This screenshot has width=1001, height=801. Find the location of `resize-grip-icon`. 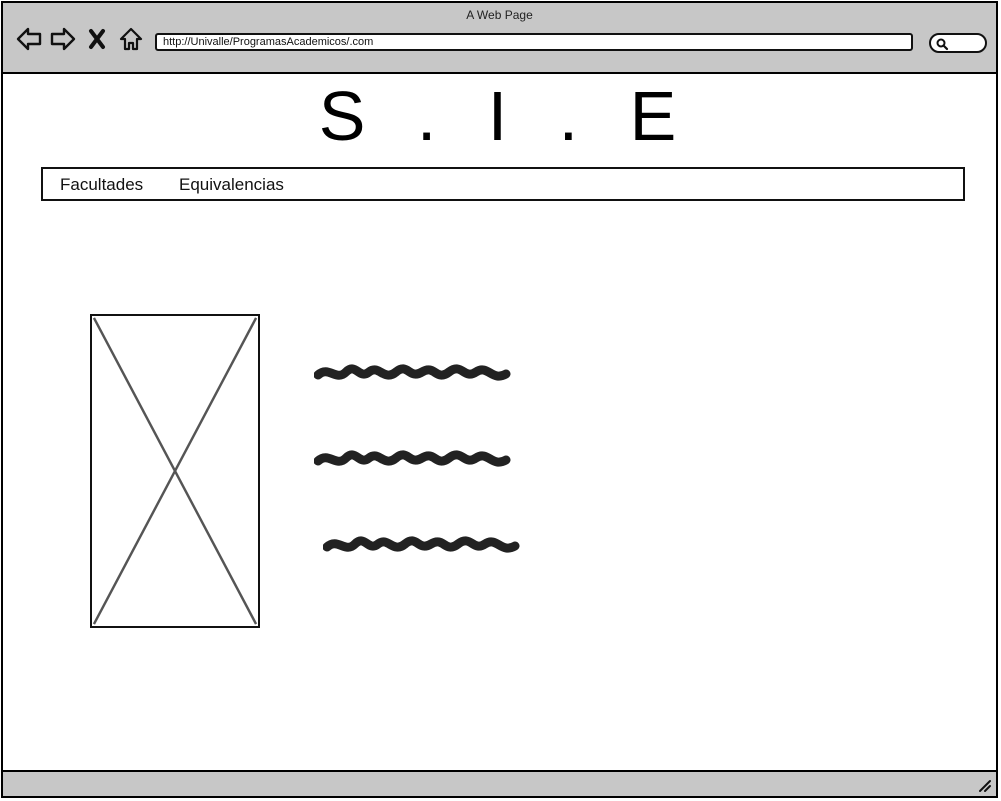

resize-grip-icon is located at coordinates (984, 785).